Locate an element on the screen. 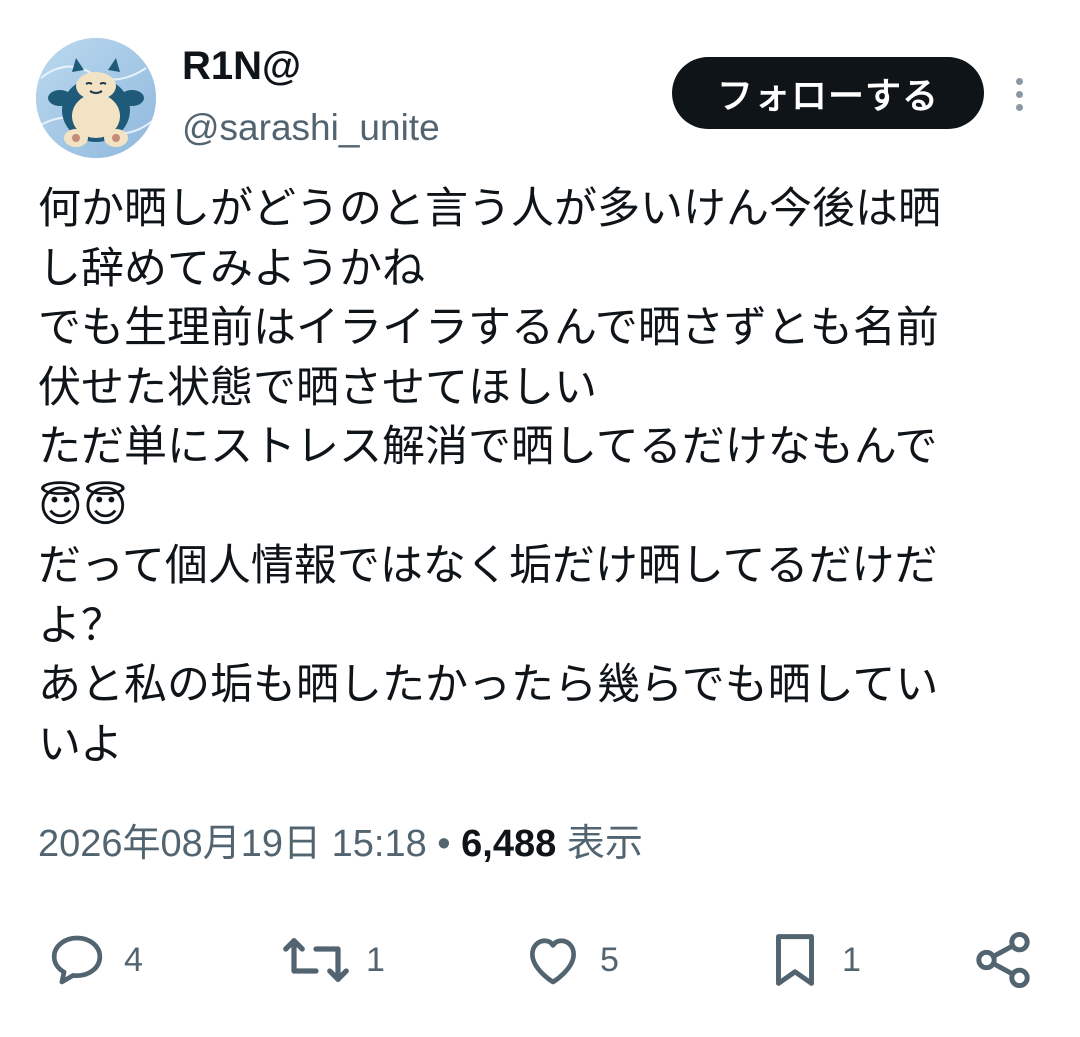 This screenshot has width=1080, height=1037. share-button is located at coordinates (1003, 960).